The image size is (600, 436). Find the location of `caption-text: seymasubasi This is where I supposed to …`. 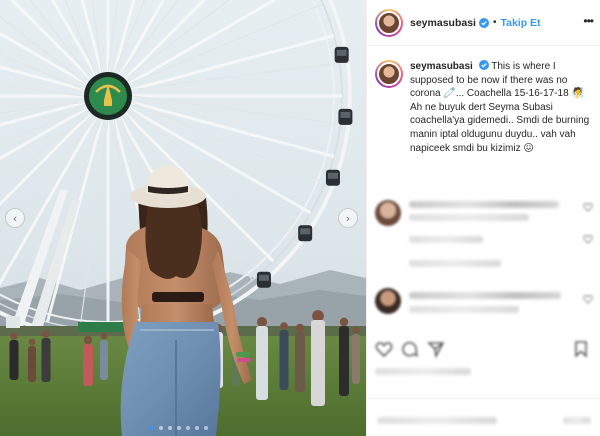

caption-text: seymasubasi This is where I supposed to … is located at coordinates (503, 107).